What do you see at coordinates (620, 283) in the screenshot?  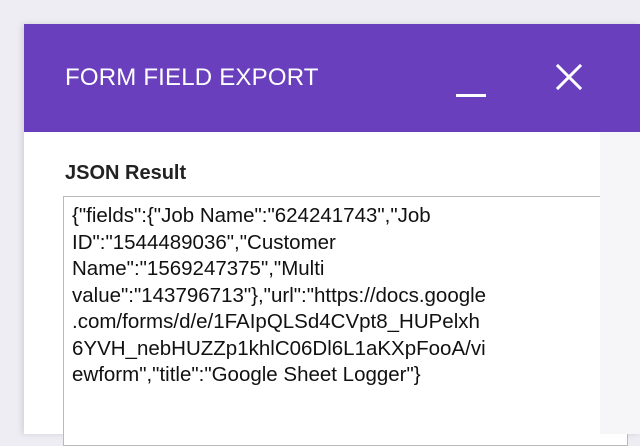 I see `content-scrollbar` at bounding box center [620, 283].